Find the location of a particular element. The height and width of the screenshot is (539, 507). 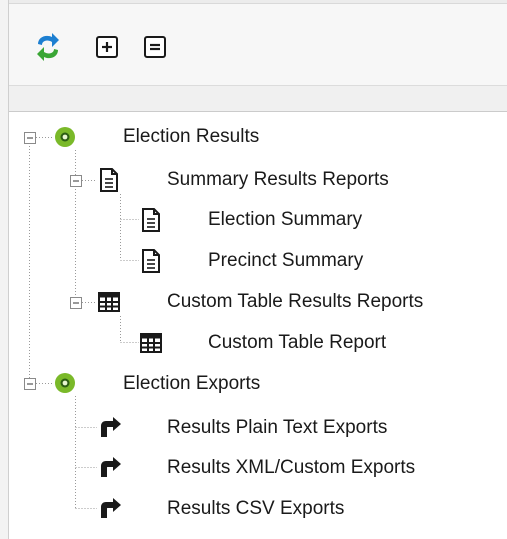

expander-summary-reports is located at coordinates (76, 180).